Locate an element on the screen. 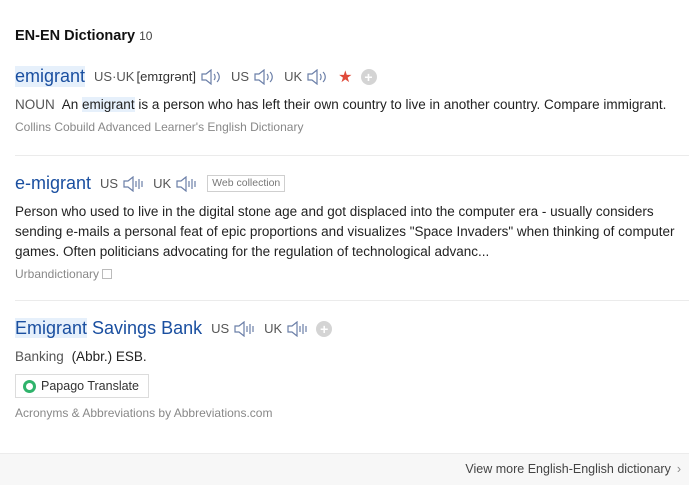 The height and width of the screenshot is (485, 689). link-label: View more English-English dictionary is located at coordinates (568, 469).